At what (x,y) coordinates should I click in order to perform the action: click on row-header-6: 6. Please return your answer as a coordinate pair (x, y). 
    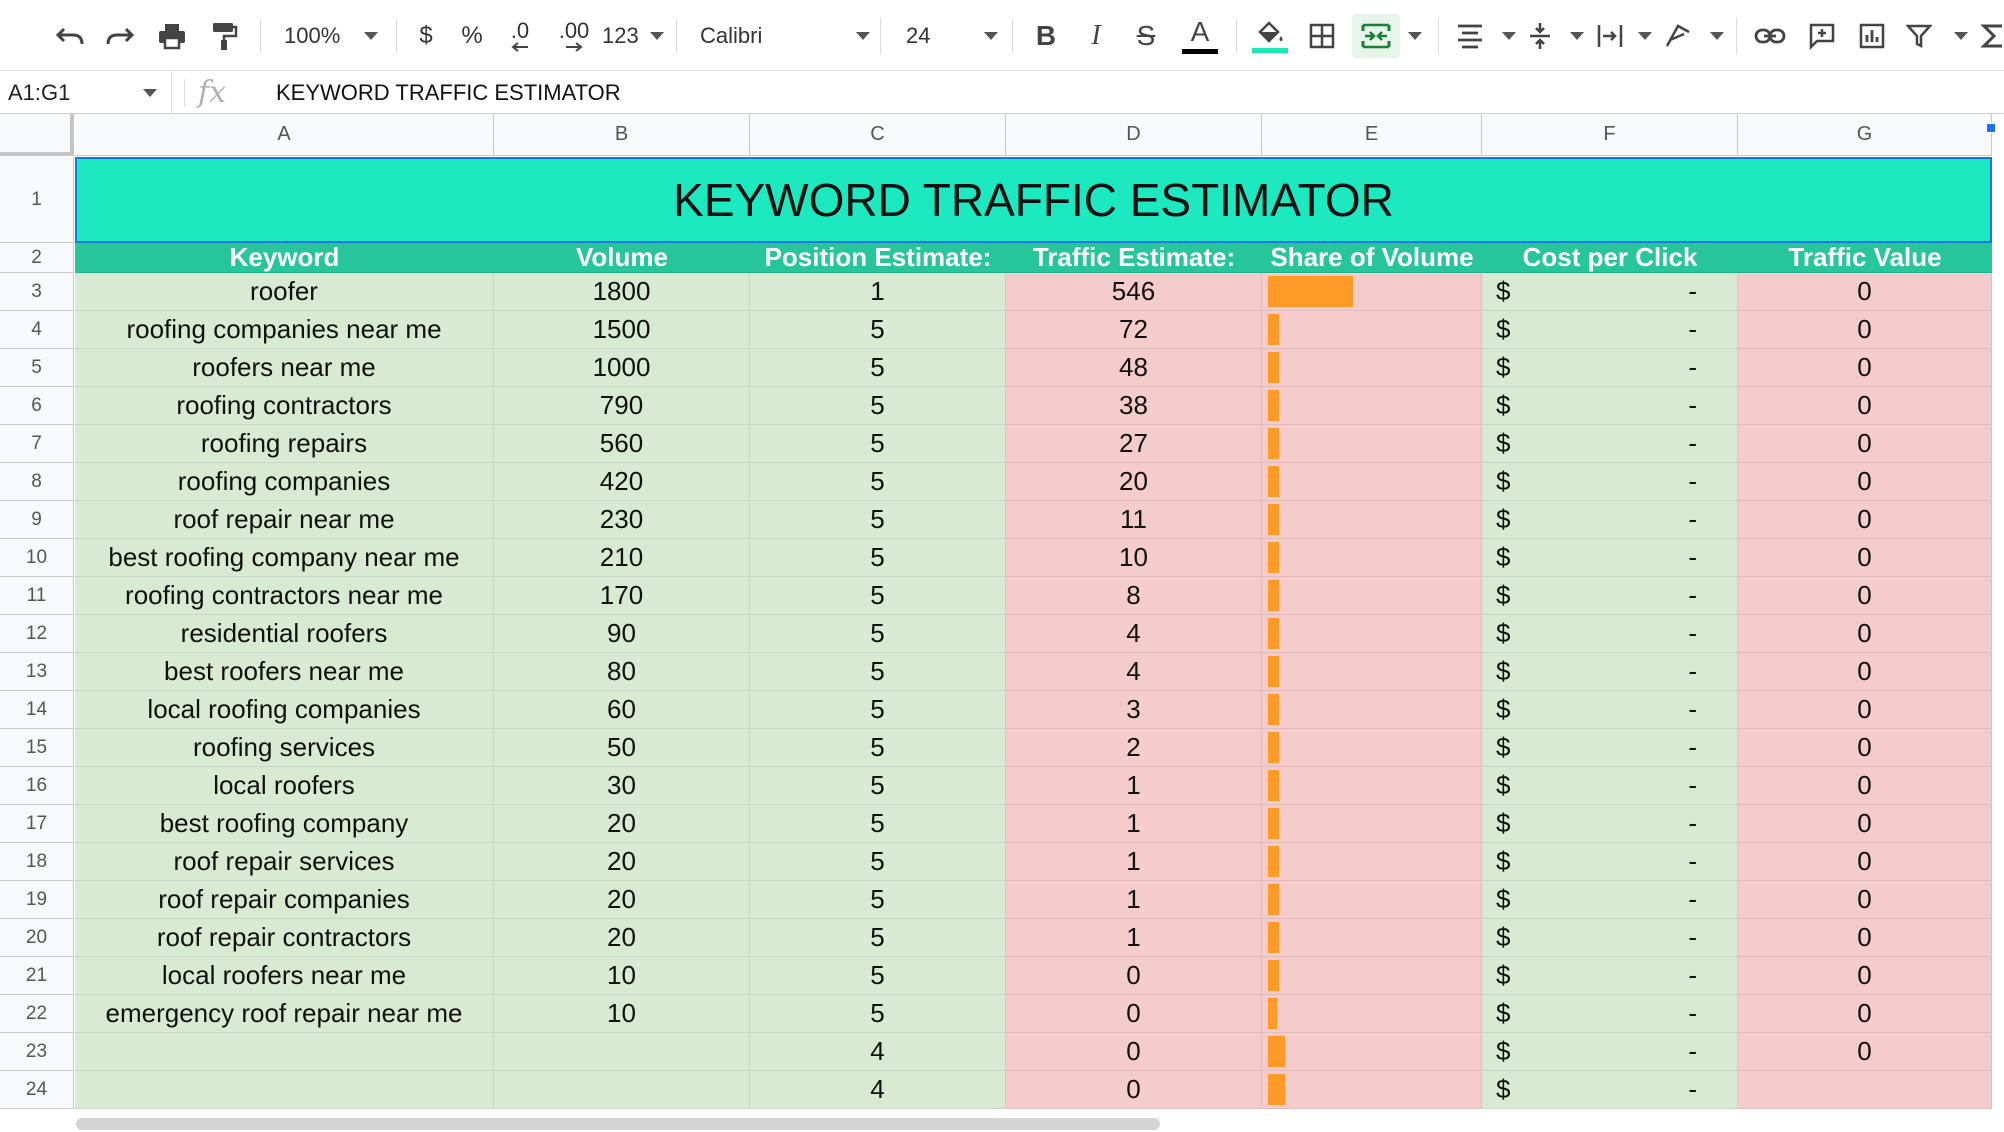
    Looking at the image, I should click on (37, 406).